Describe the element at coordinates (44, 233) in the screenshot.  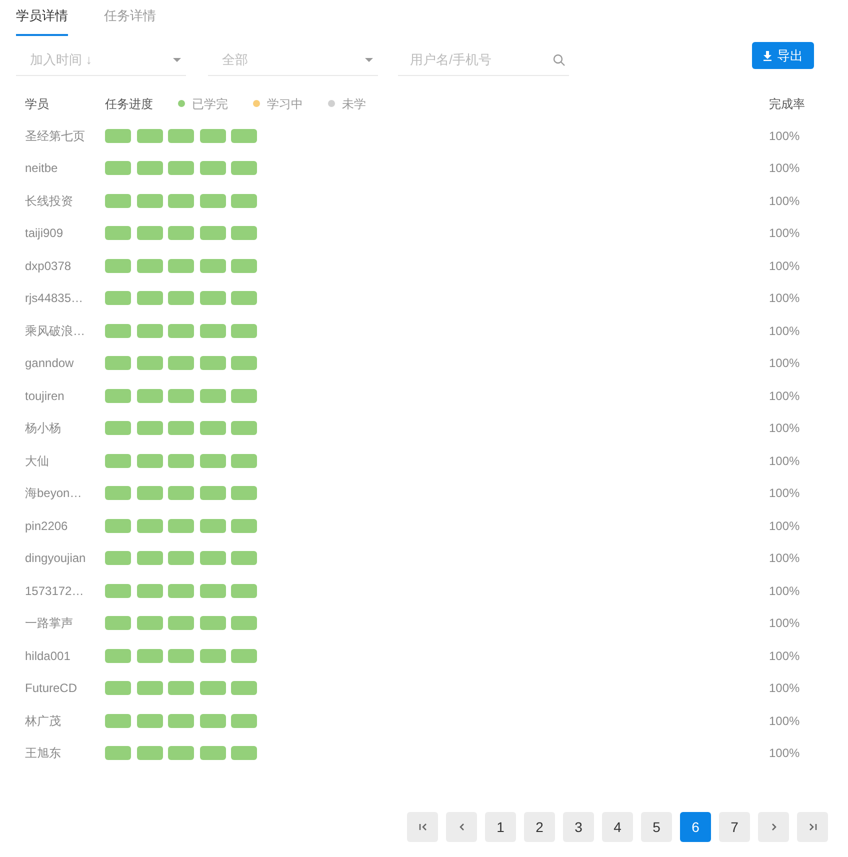
I see `student-name: taiji909` at that location.